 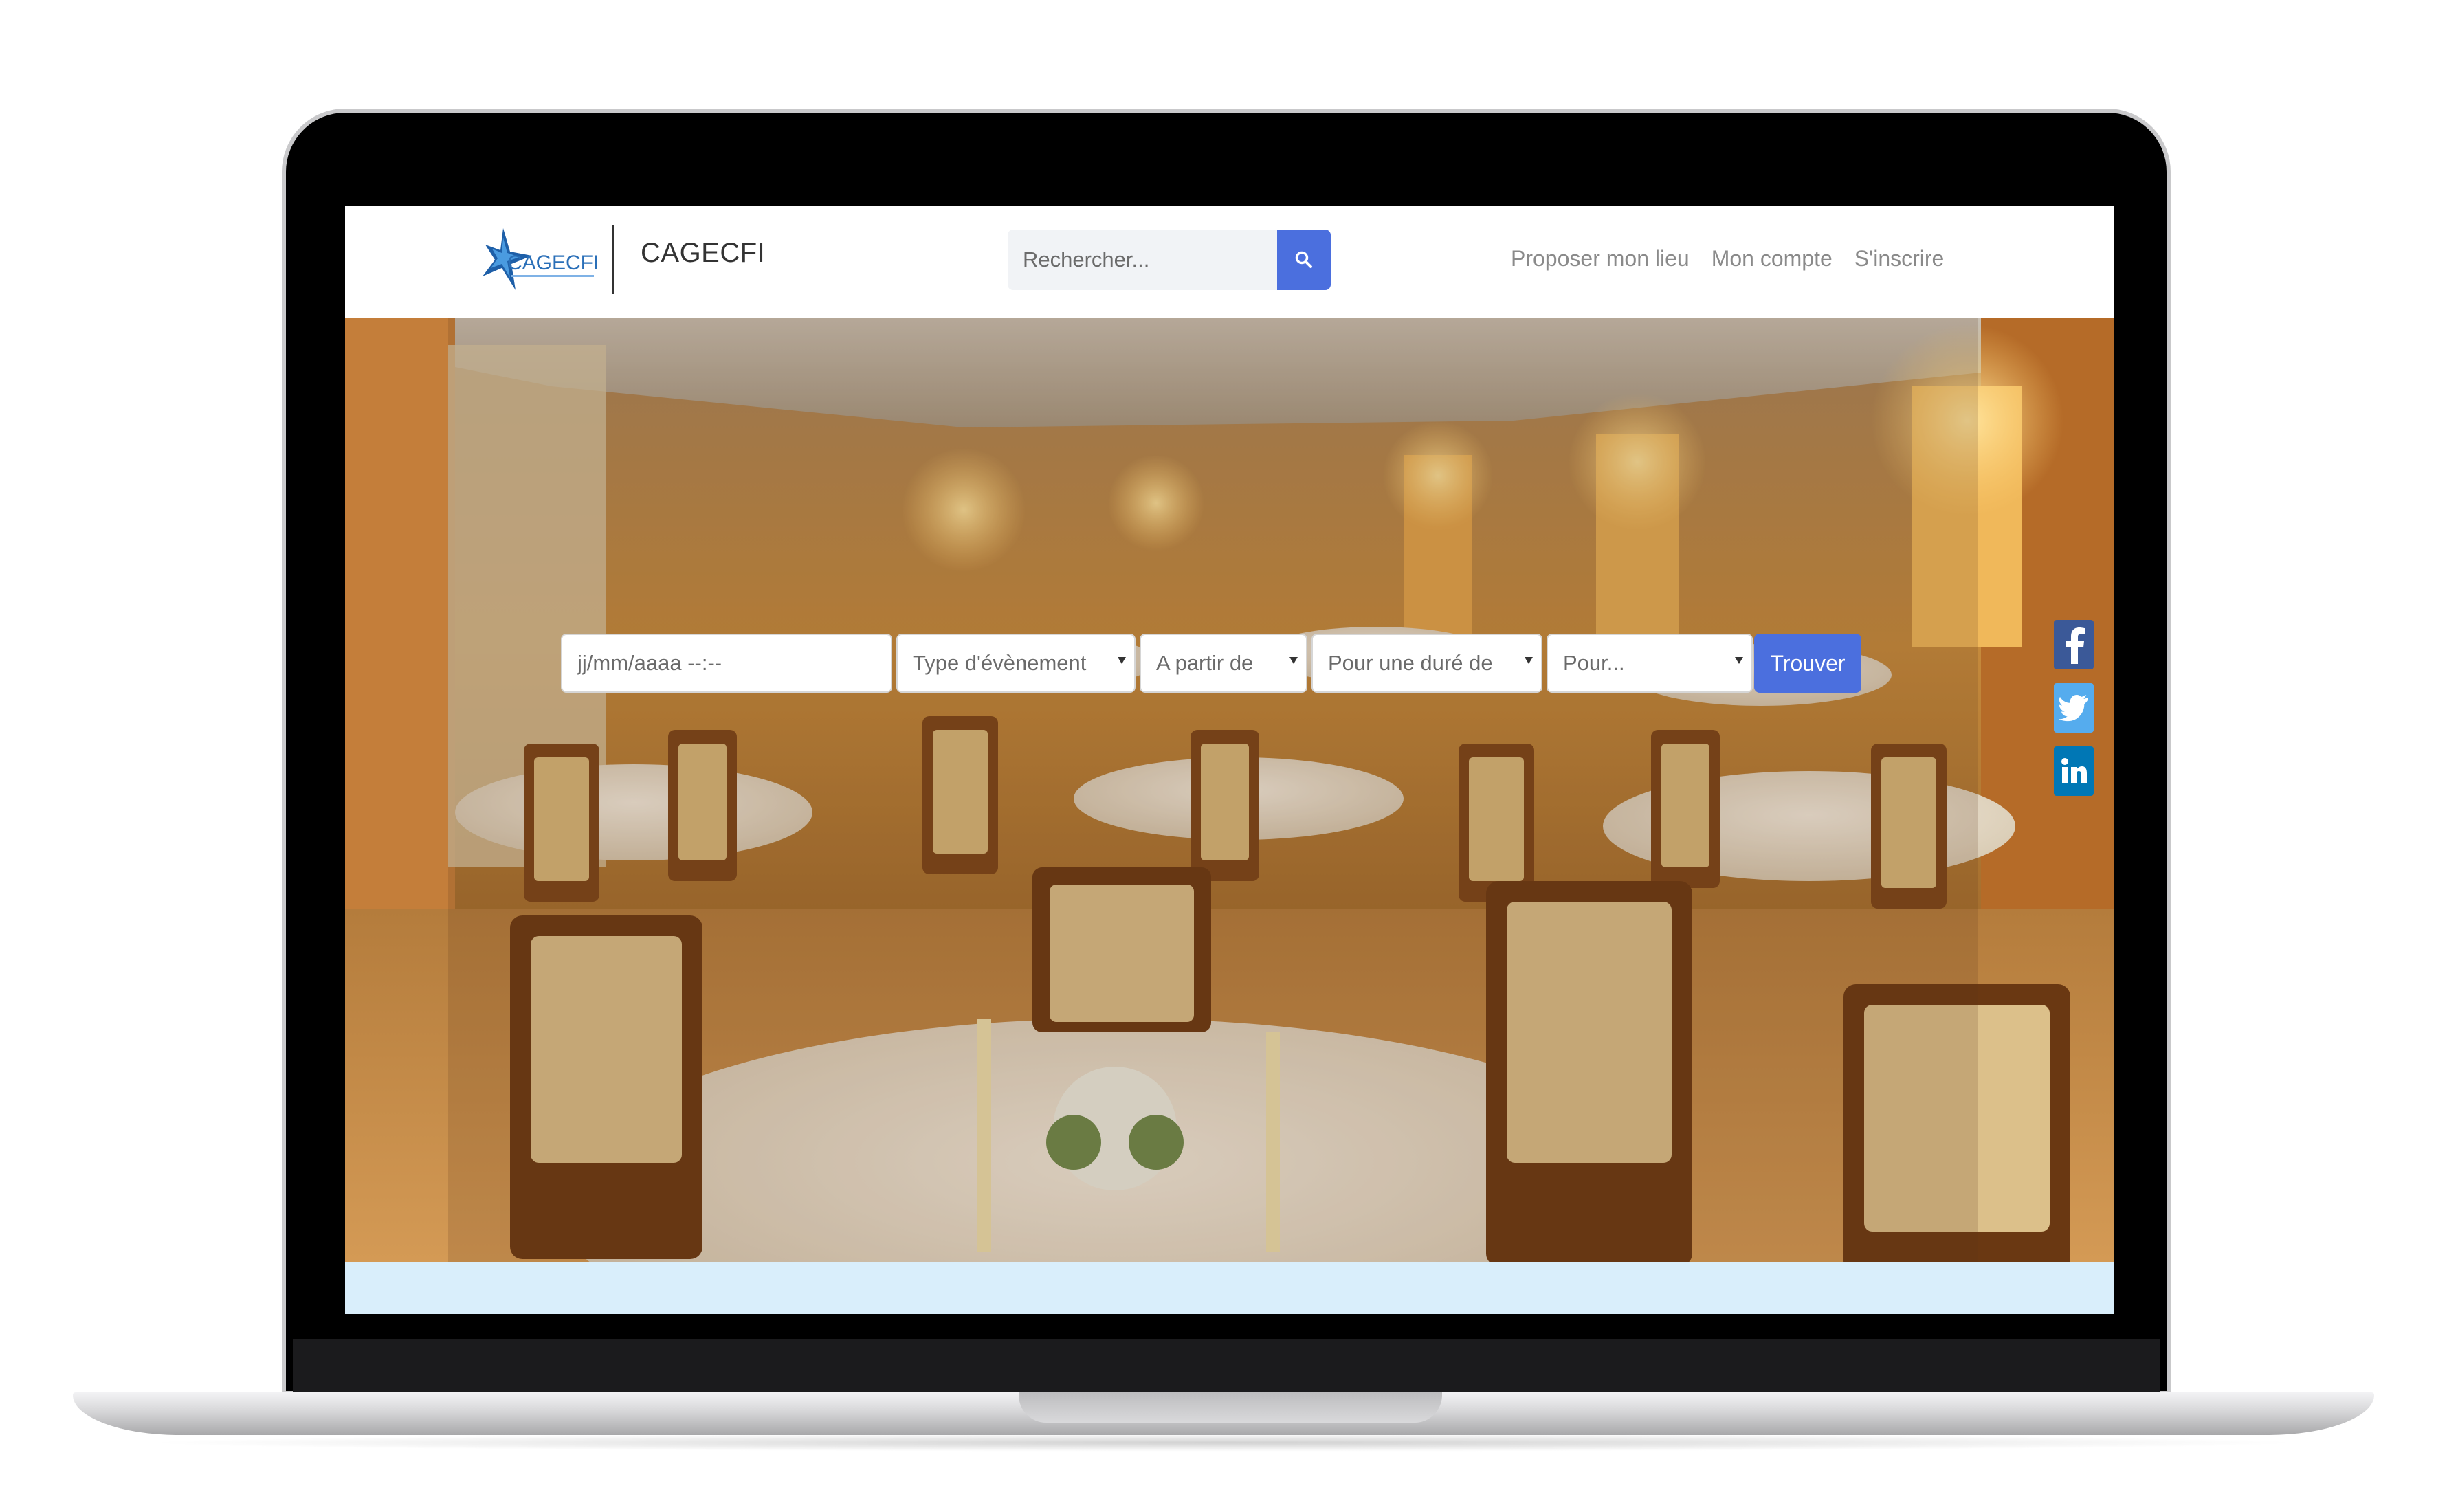 What do you see at coordinates (1000, 663) in the screenshot?
I see `event-type-value: Type d'évènement` at bounding box center [1000, 663].